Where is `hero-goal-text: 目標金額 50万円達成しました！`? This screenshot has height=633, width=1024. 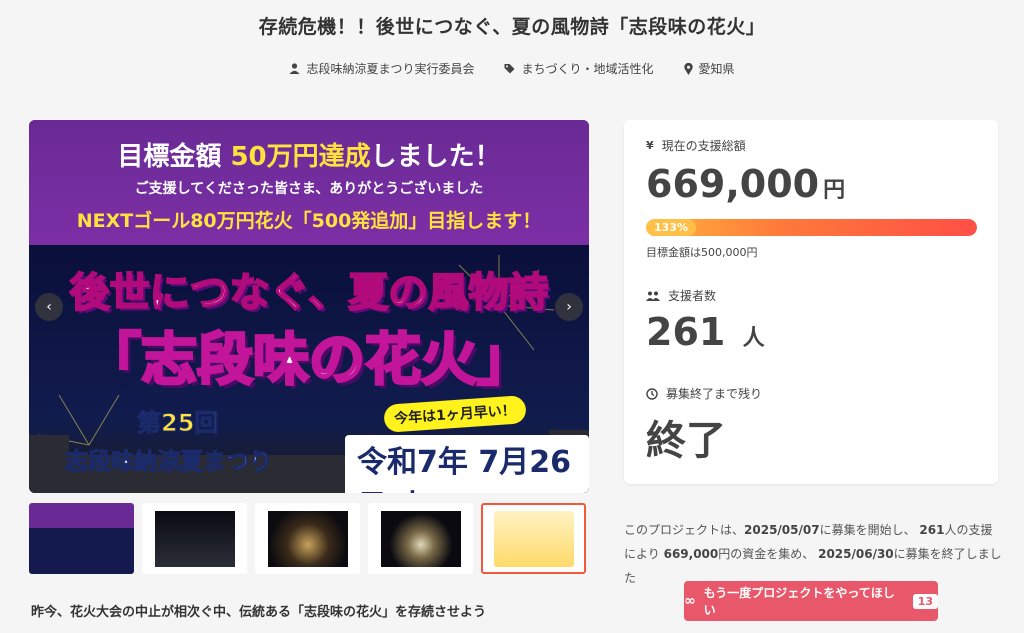
hero-goal-text: 目標金額 50万円達成しました！ is located at coordinates (309, 157).